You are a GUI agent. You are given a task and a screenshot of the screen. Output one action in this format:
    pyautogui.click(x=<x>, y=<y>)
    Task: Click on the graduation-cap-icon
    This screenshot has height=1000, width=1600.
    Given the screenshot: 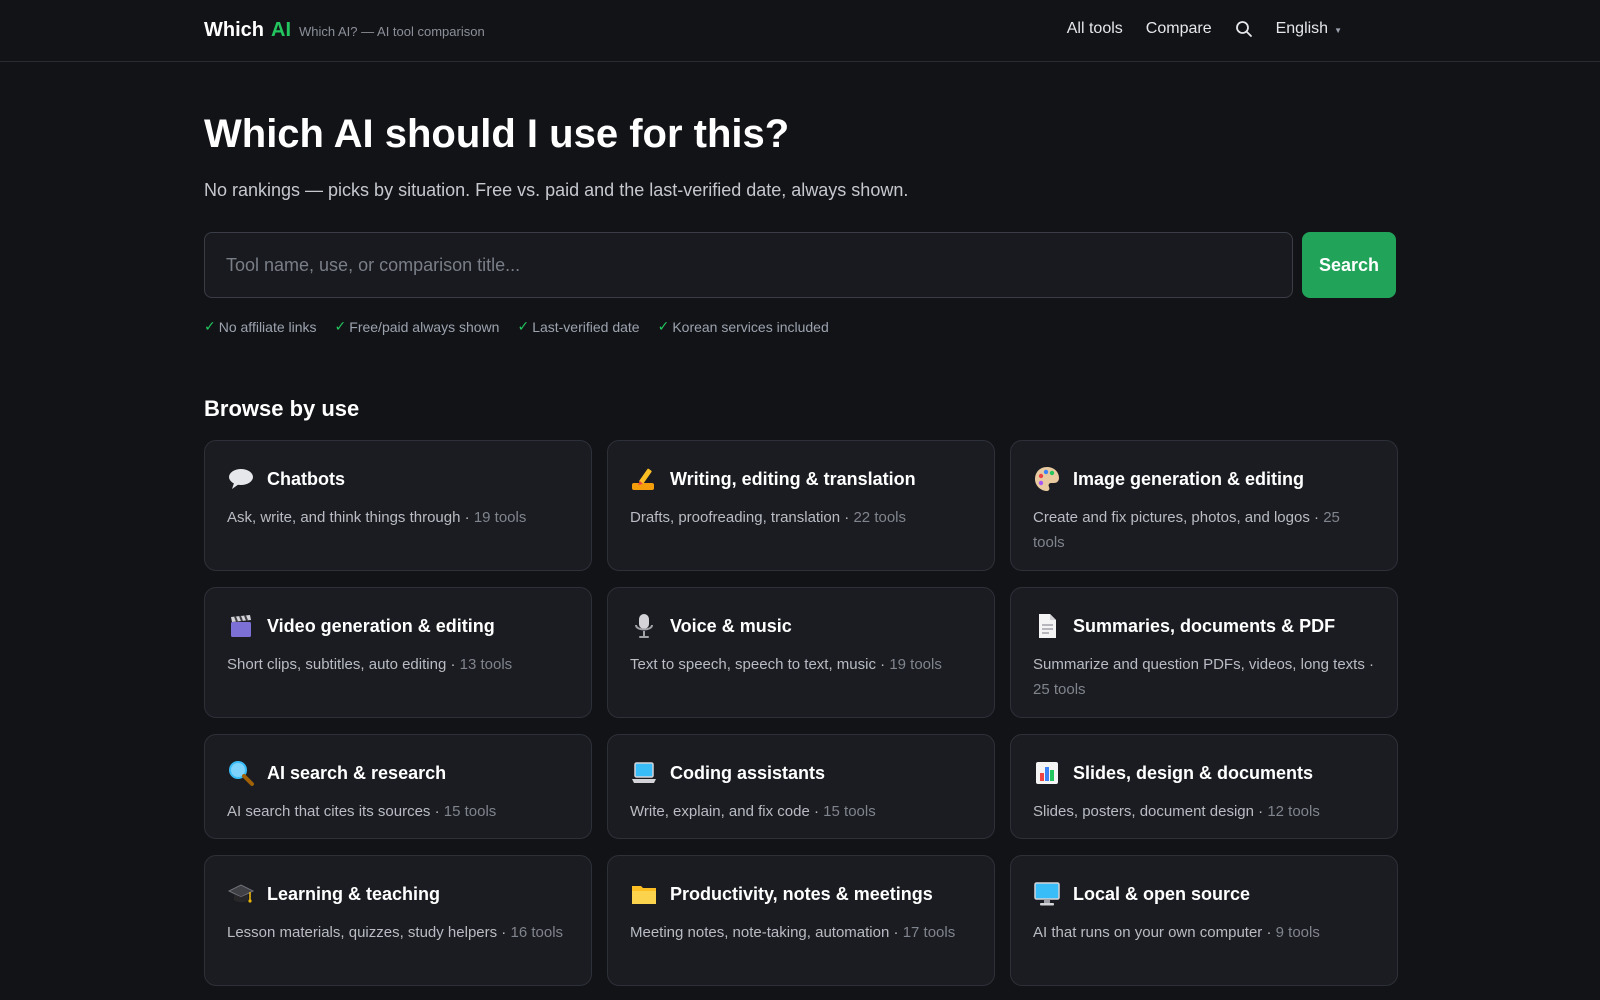 What is the action you would take?
    pyautogui.click(x=241, y=893)
    